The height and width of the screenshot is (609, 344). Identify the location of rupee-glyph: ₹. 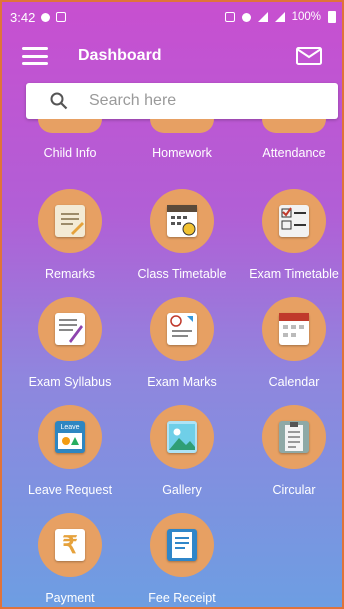
(70, 545).